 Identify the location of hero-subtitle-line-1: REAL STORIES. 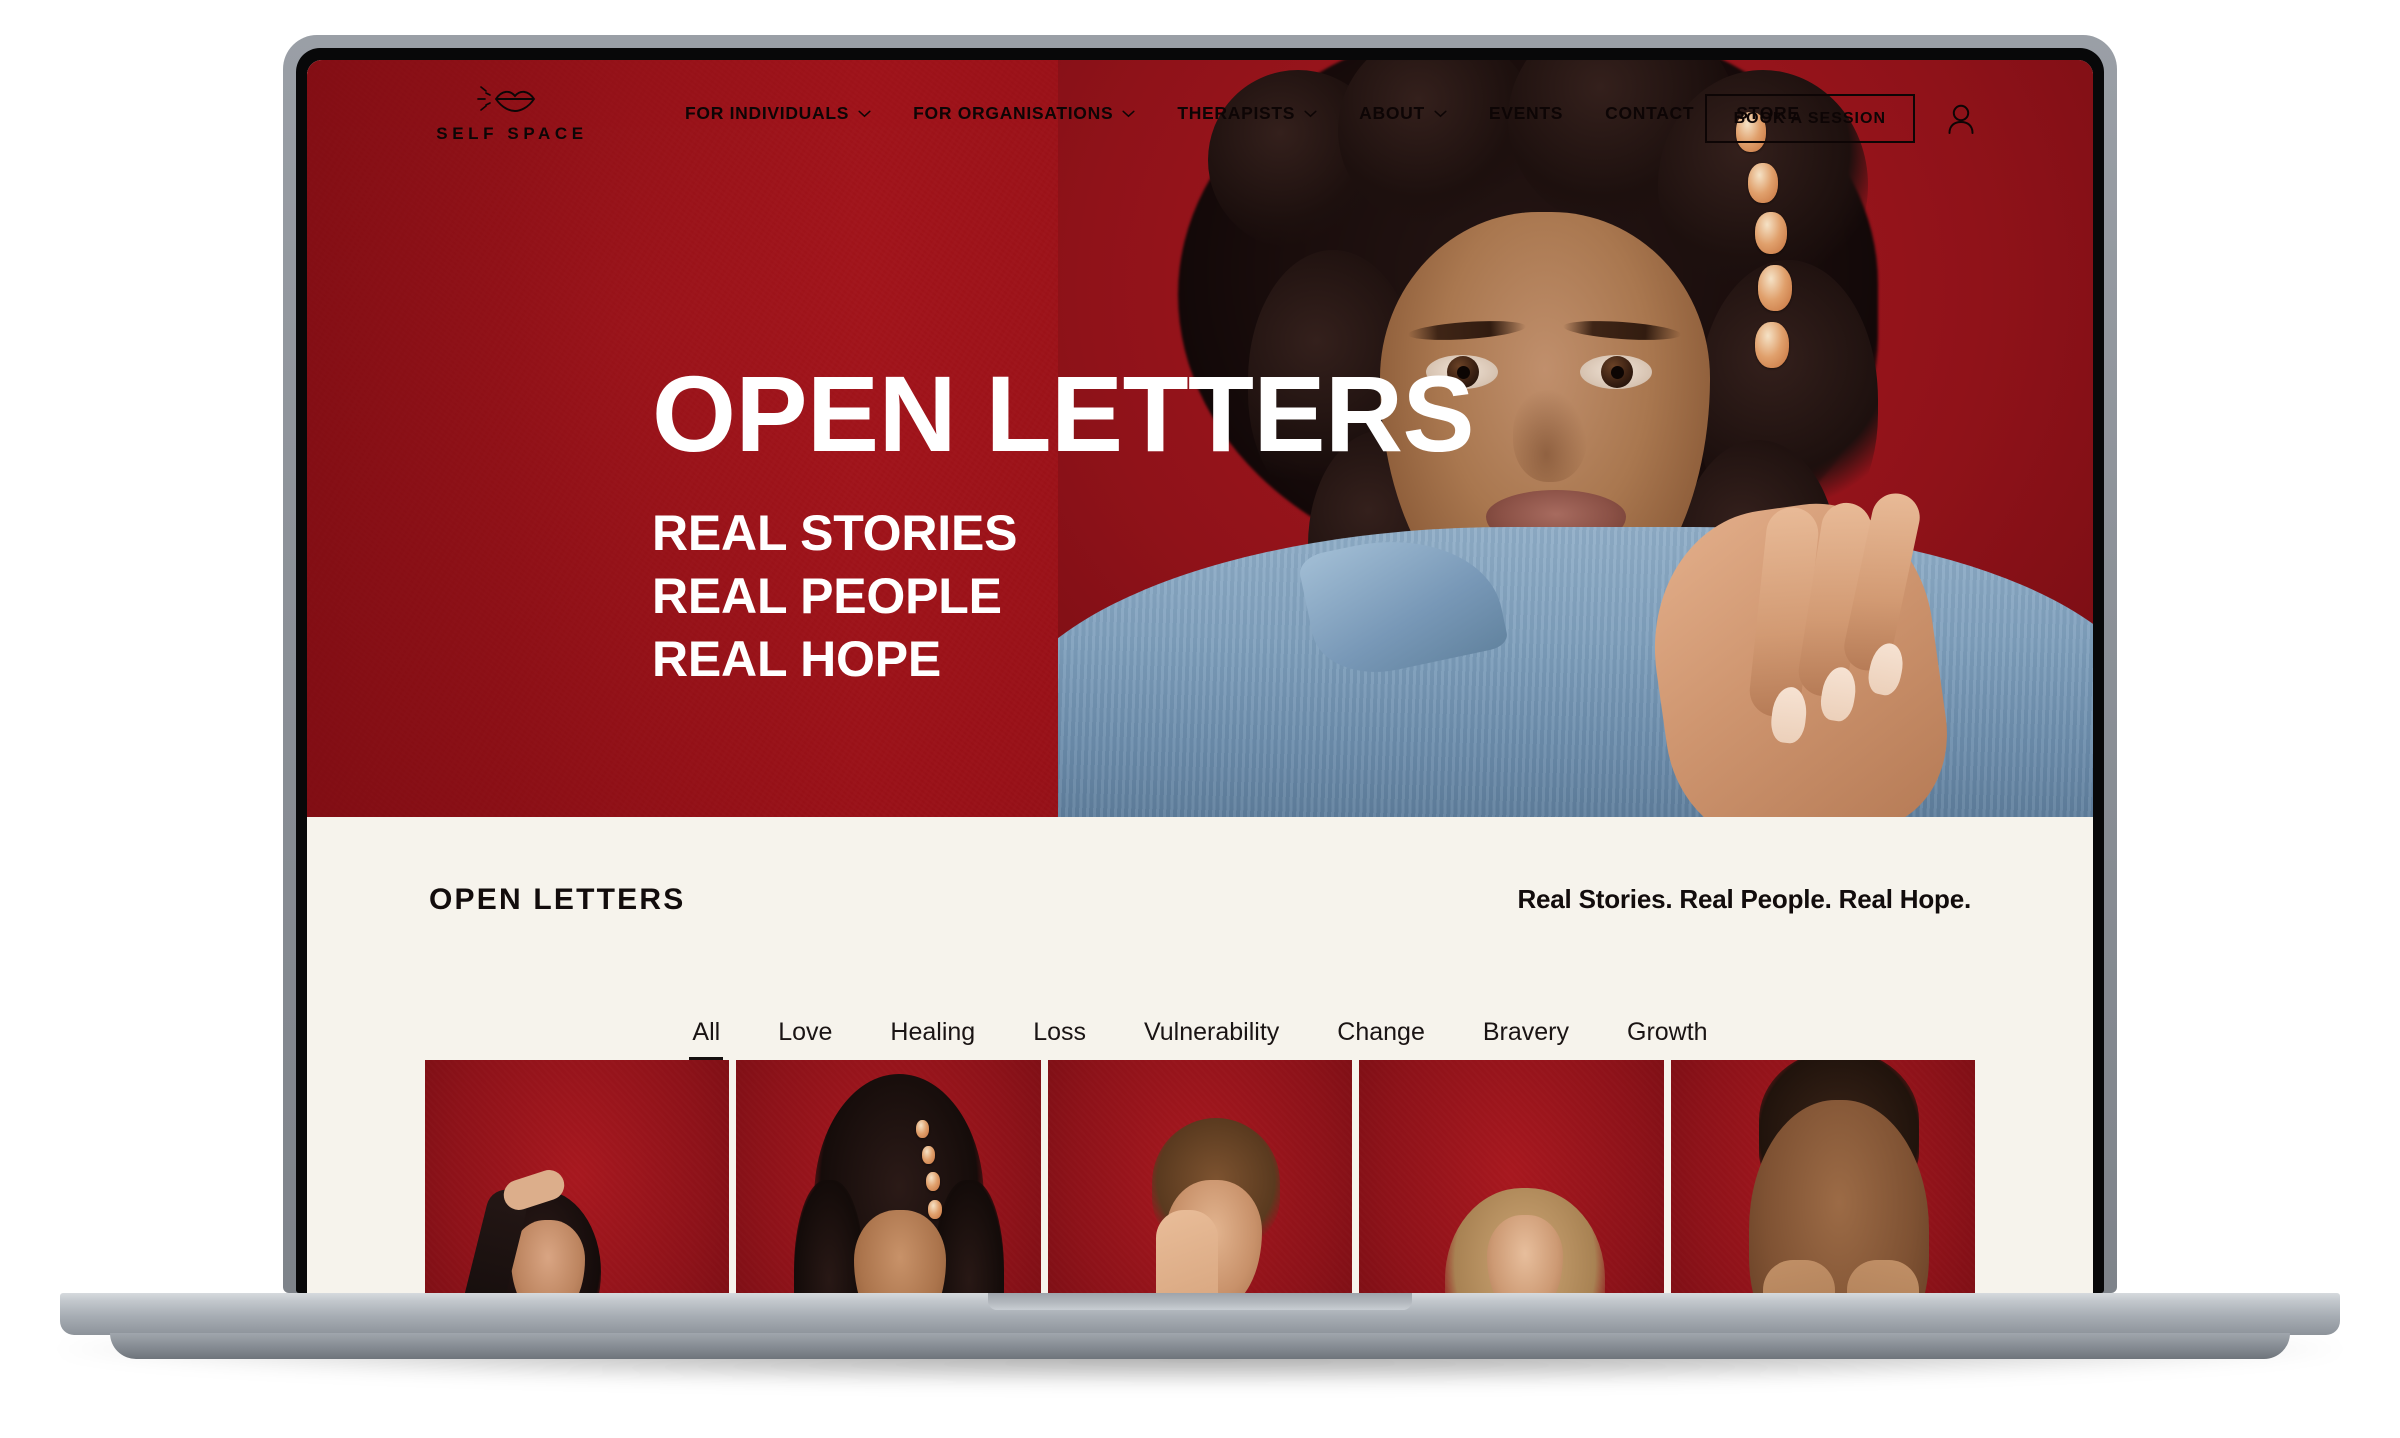
(835, 533).